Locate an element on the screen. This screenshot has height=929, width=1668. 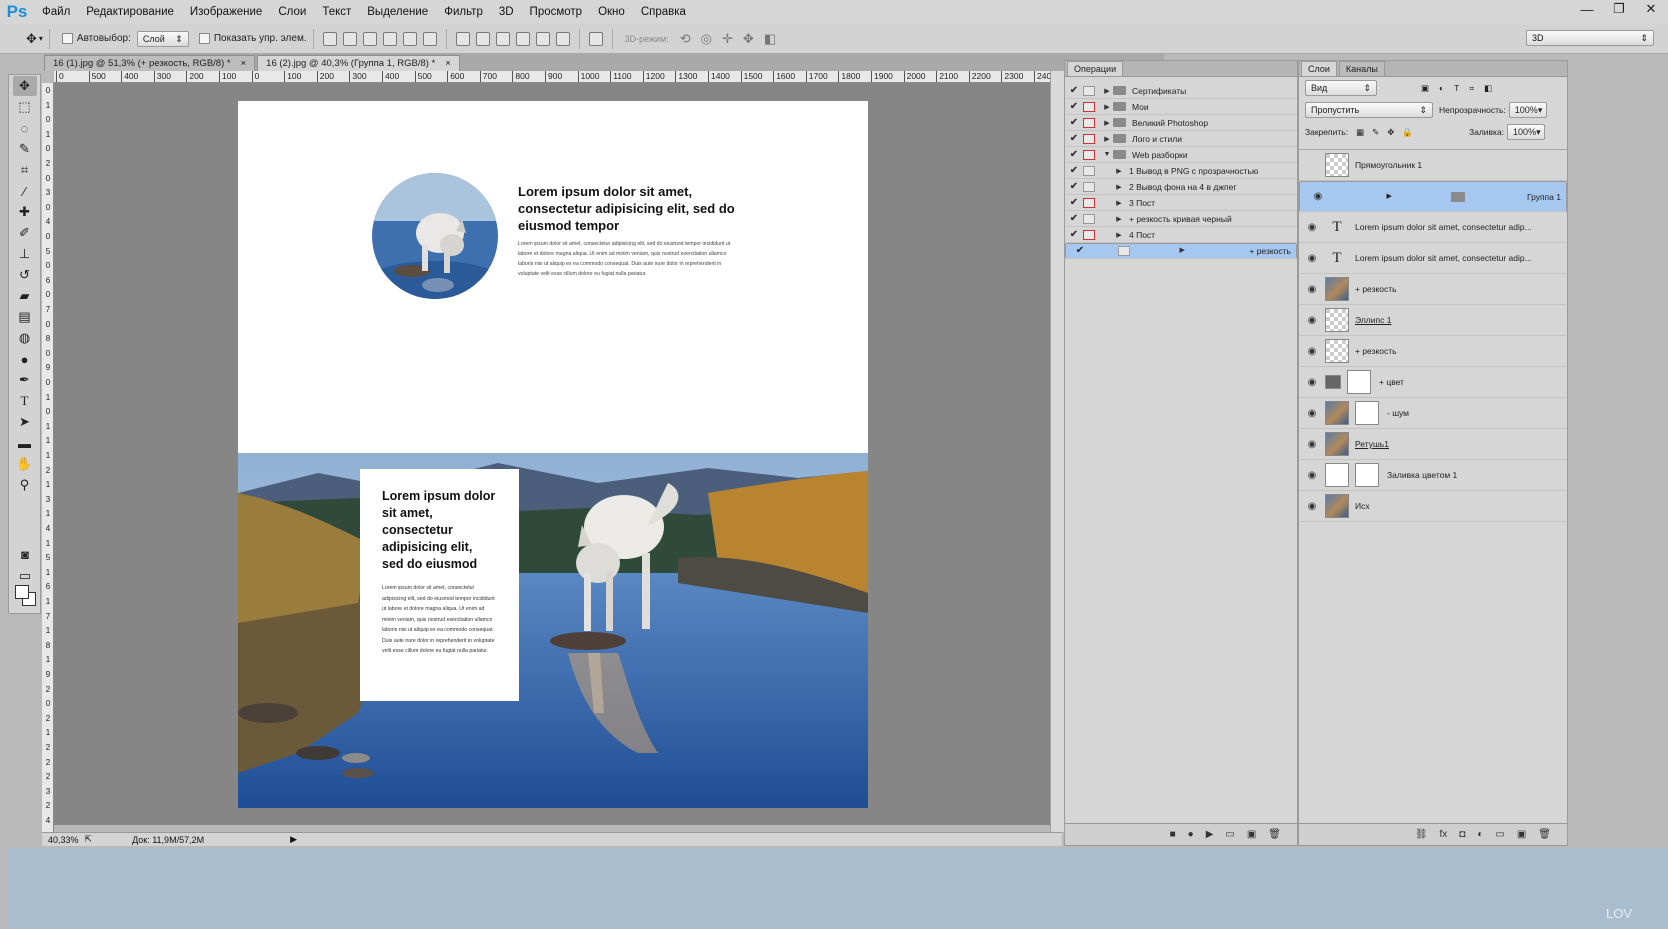
menu-item: Файл is located at coordinates (56, 12).